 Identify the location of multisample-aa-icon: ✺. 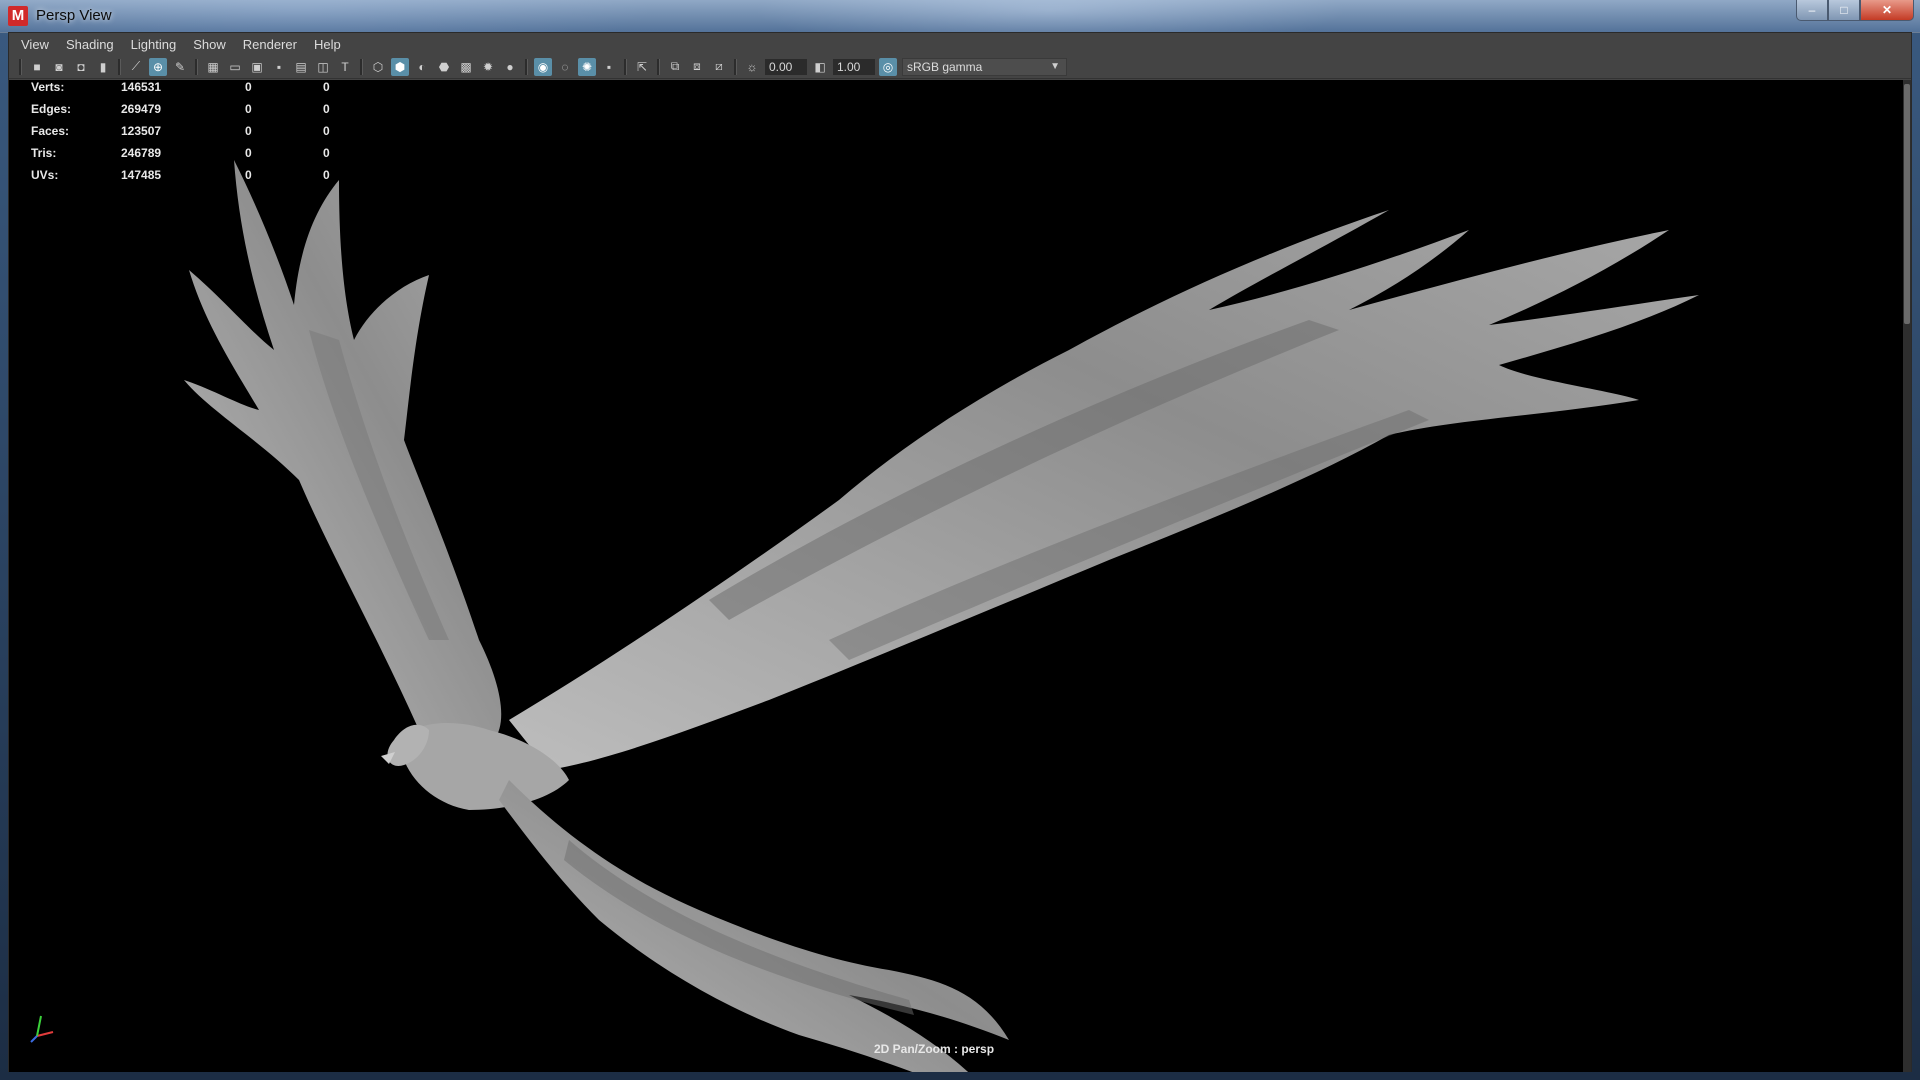
(587, 66).